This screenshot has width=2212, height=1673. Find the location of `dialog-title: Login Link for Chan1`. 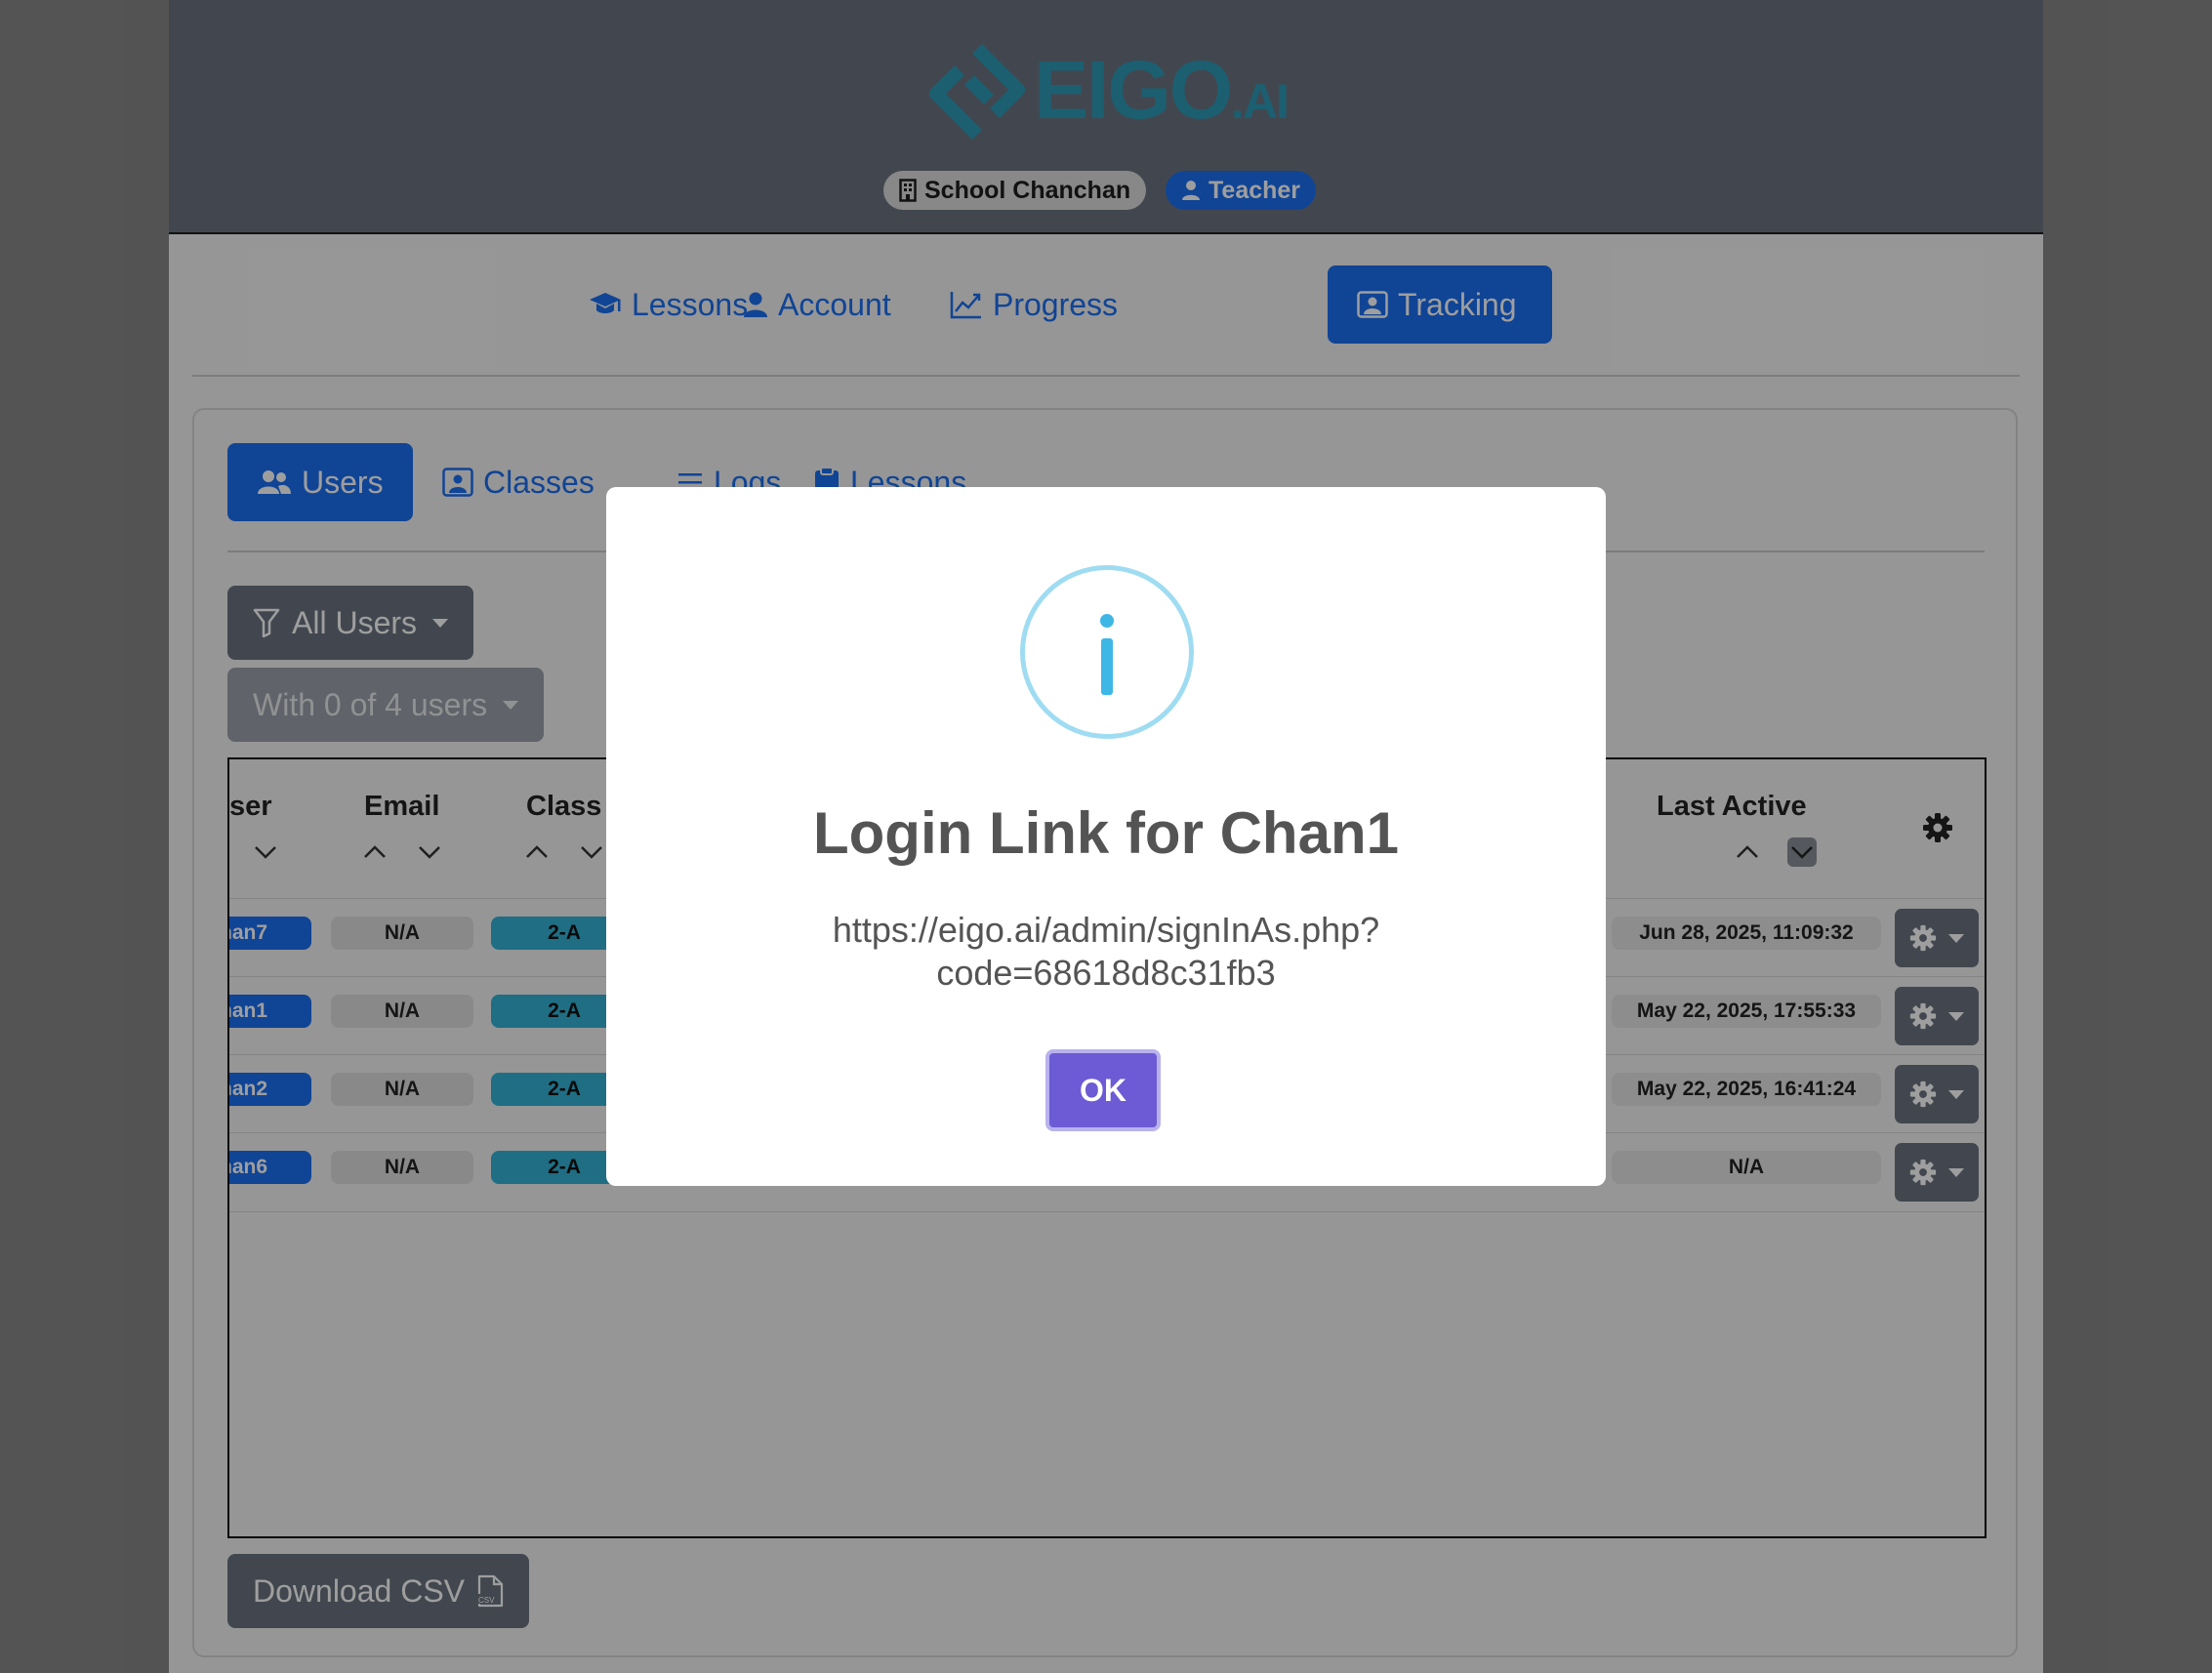

dialog-title: Login Link for Chan1 is located at coordinates (1106, 833).